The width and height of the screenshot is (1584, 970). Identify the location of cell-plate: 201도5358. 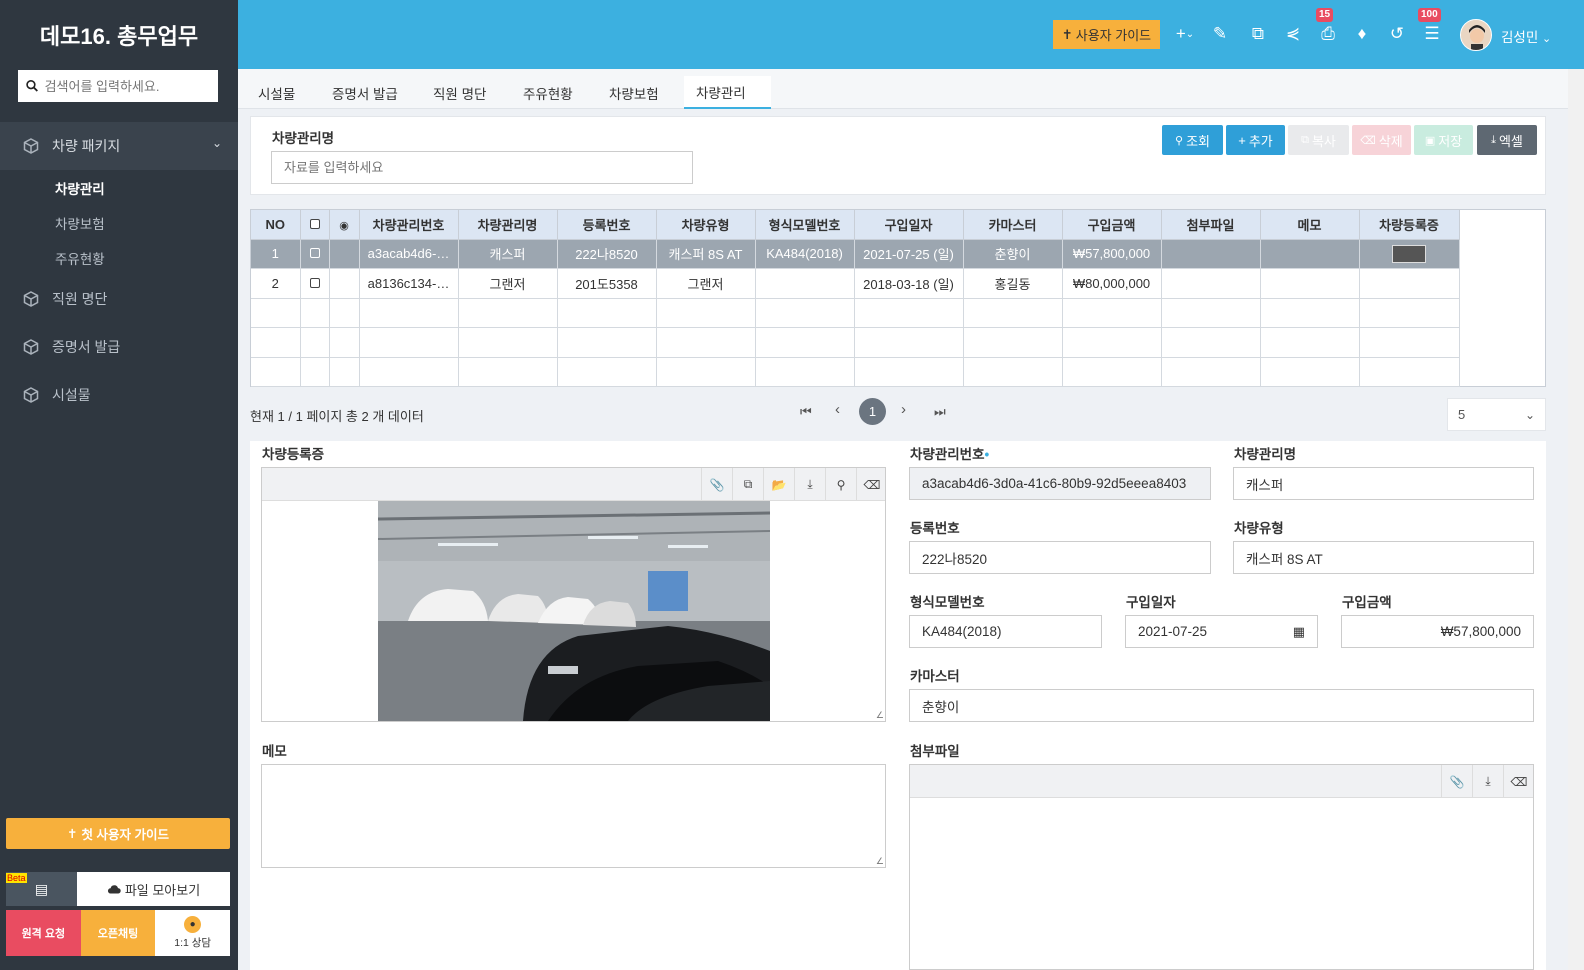
(607, 283).